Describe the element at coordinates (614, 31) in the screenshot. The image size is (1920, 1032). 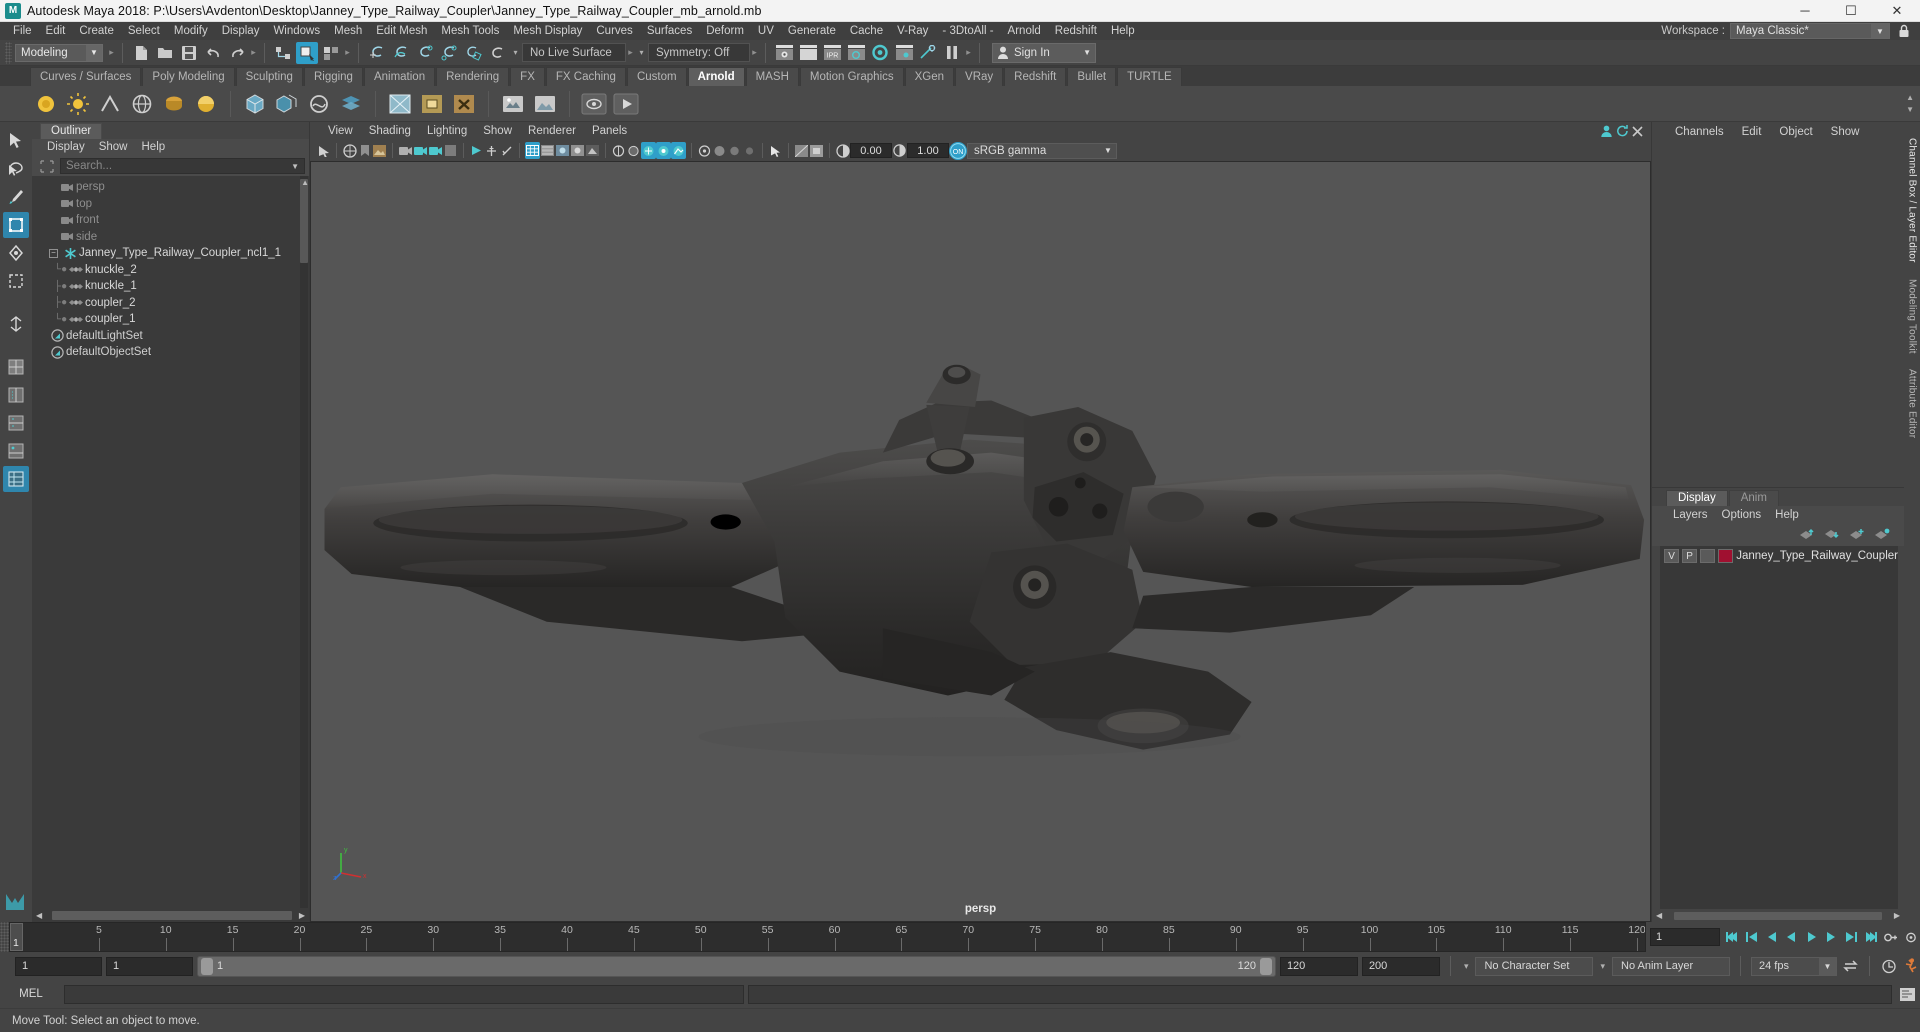
I see `menu-curves: Curves` at that location.